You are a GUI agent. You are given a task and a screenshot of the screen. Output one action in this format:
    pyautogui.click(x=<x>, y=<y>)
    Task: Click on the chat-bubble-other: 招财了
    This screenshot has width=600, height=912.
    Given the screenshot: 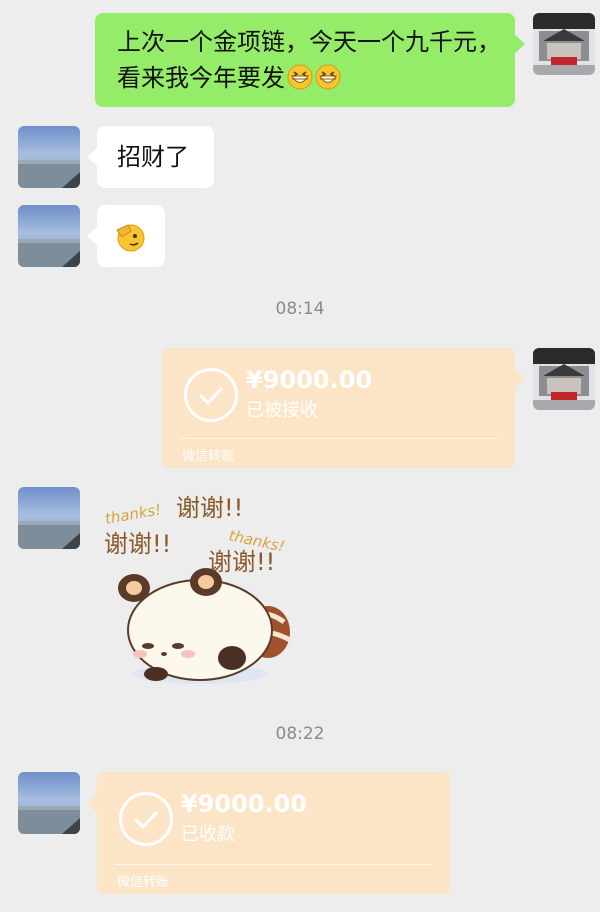 What is the action you would take?
    pyautogui.click(x=150, y=157)
    